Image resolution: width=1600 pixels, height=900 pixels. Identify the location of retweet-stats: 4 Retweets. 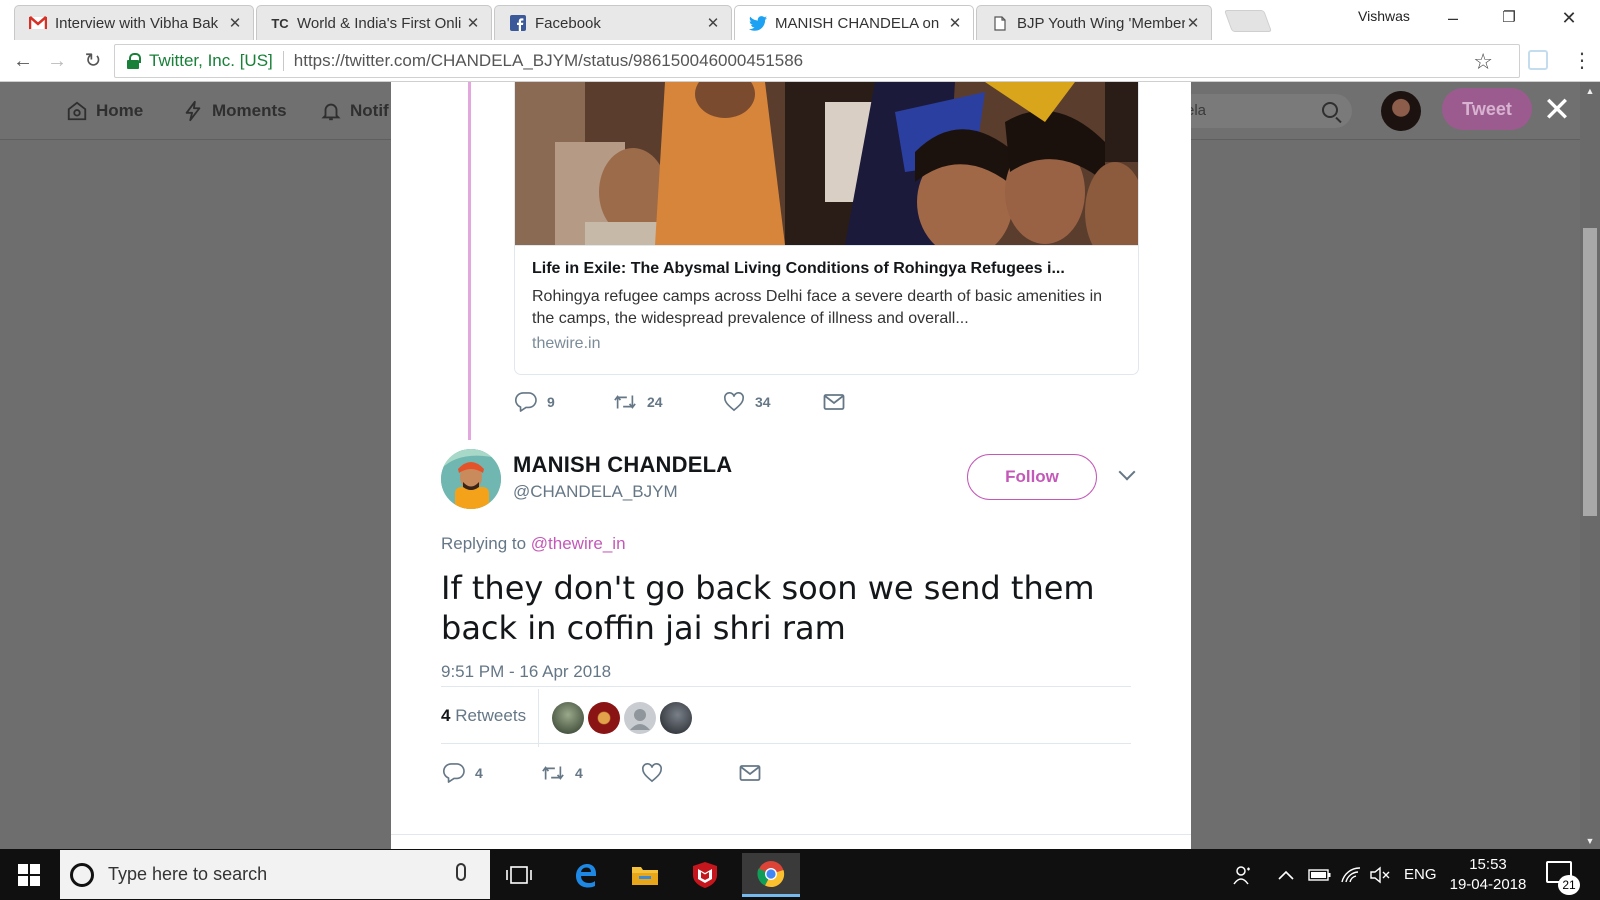
(483, 716).